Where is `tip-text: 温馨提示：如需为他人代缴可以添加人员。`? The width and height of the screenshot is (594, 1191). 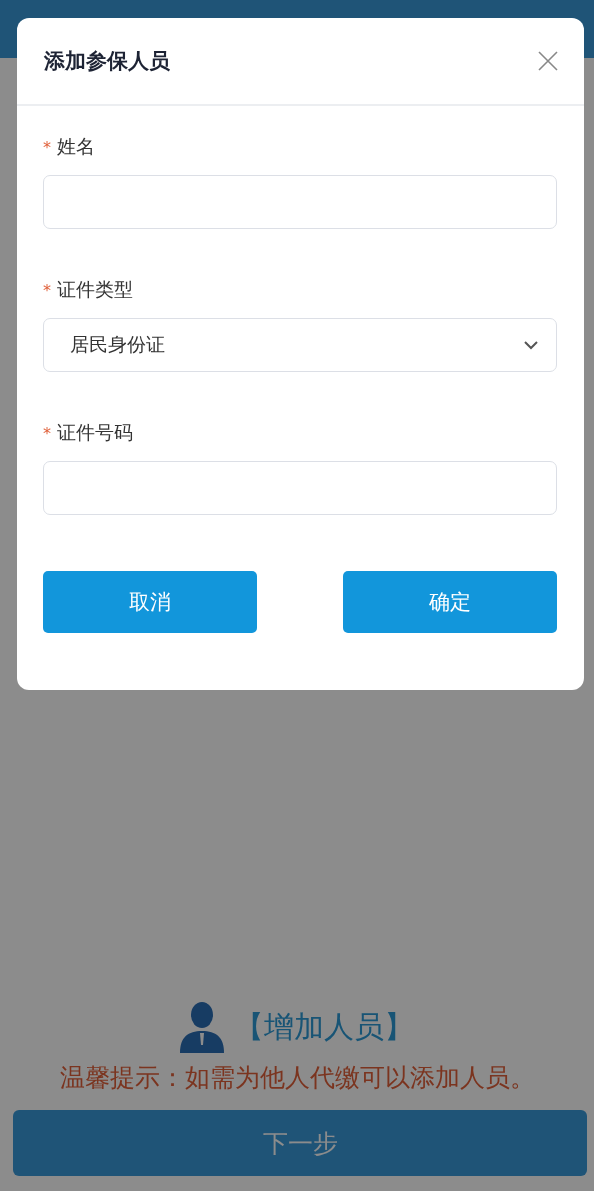
tip-text: 温馨提示：如需为他人代缴可以添加人员。 is located at coordinates (297, 1078).